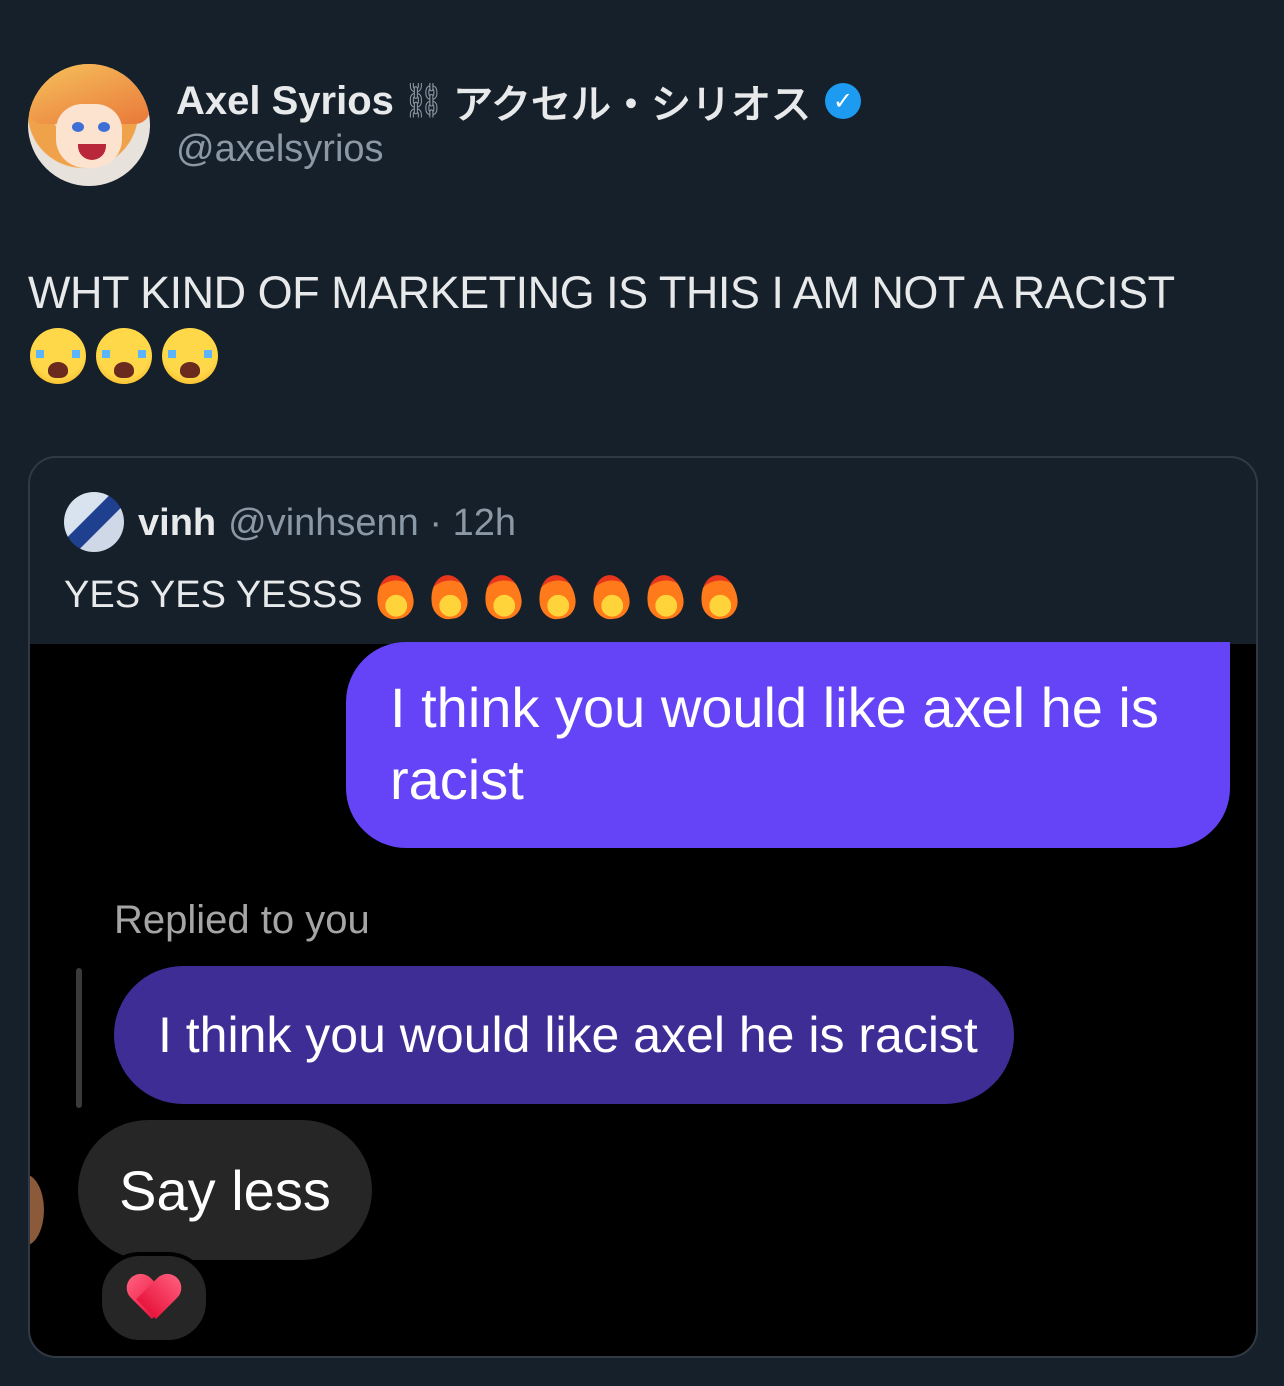 This screenshot has height=1386, width=1284. I want to click on chain-icon: ⛓, so click(423, 101).